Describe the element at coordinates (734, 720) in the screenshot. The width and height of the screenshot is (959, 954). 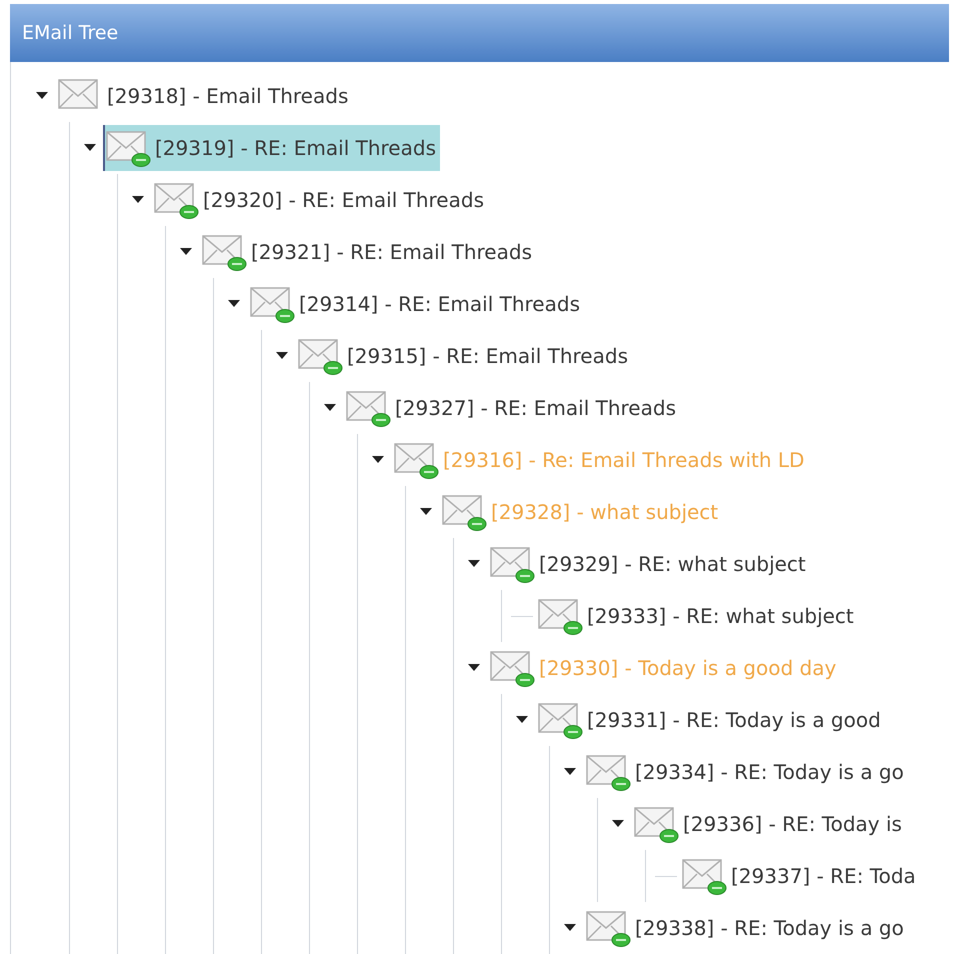
I see `tree-item-label: [29331] - RE: Today is a good` at that location.